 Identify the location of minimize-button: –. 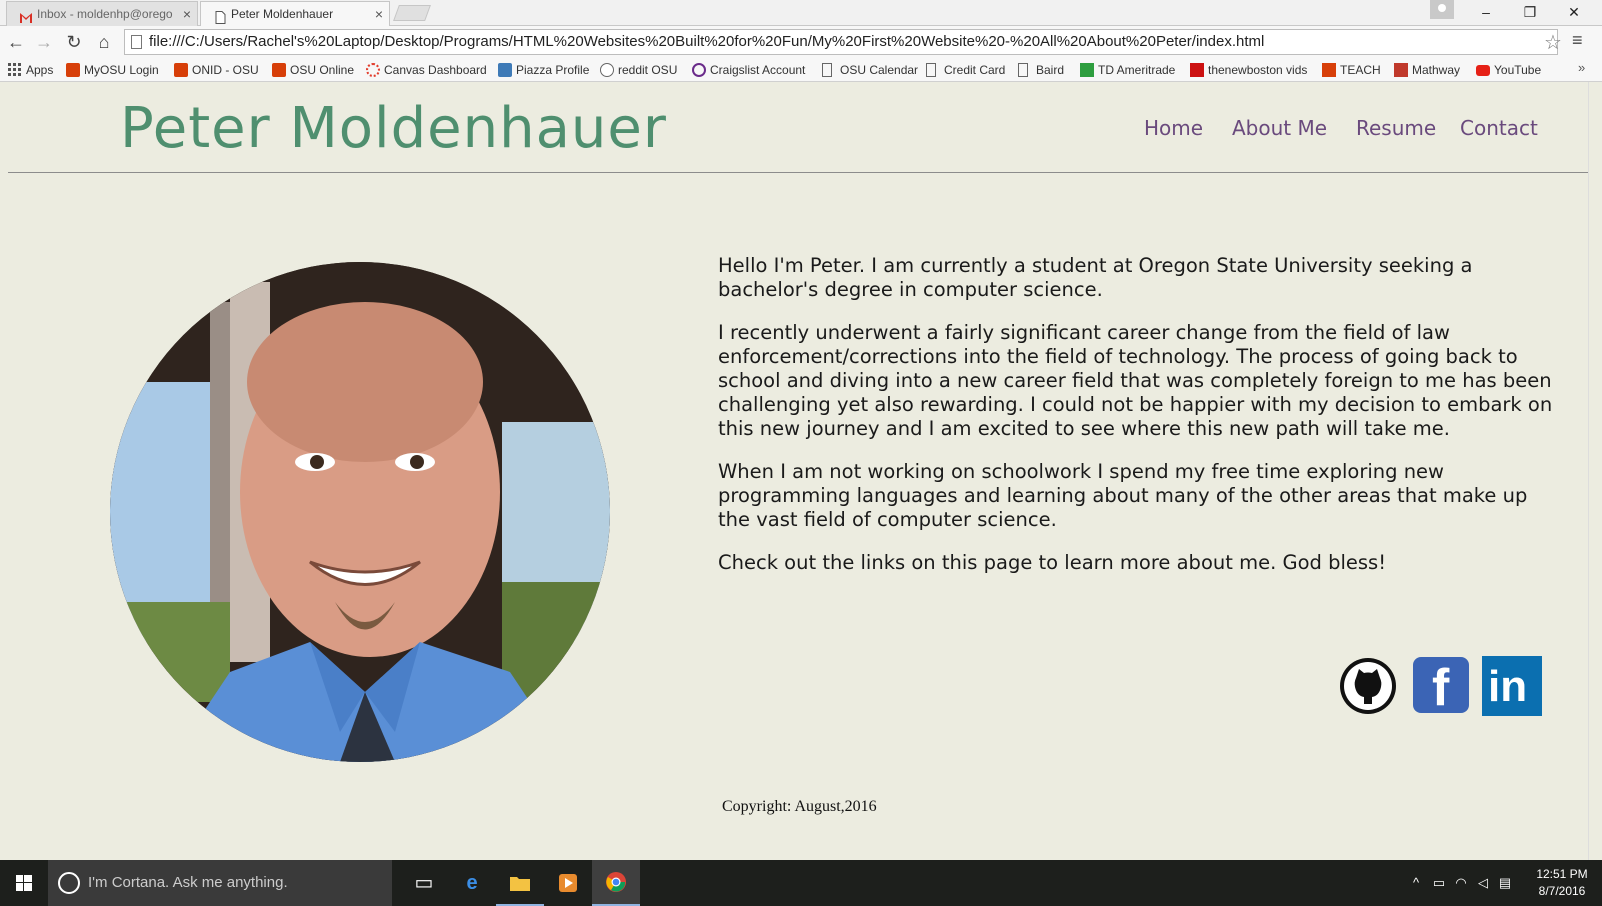
(1486, 12).